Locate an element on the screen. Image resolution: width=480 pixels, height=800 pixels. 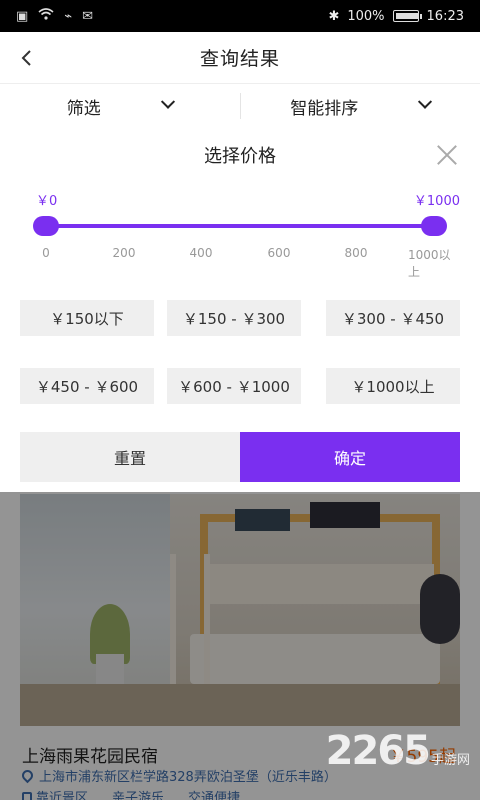
price-slider-track is located at coordinates (240, 226).